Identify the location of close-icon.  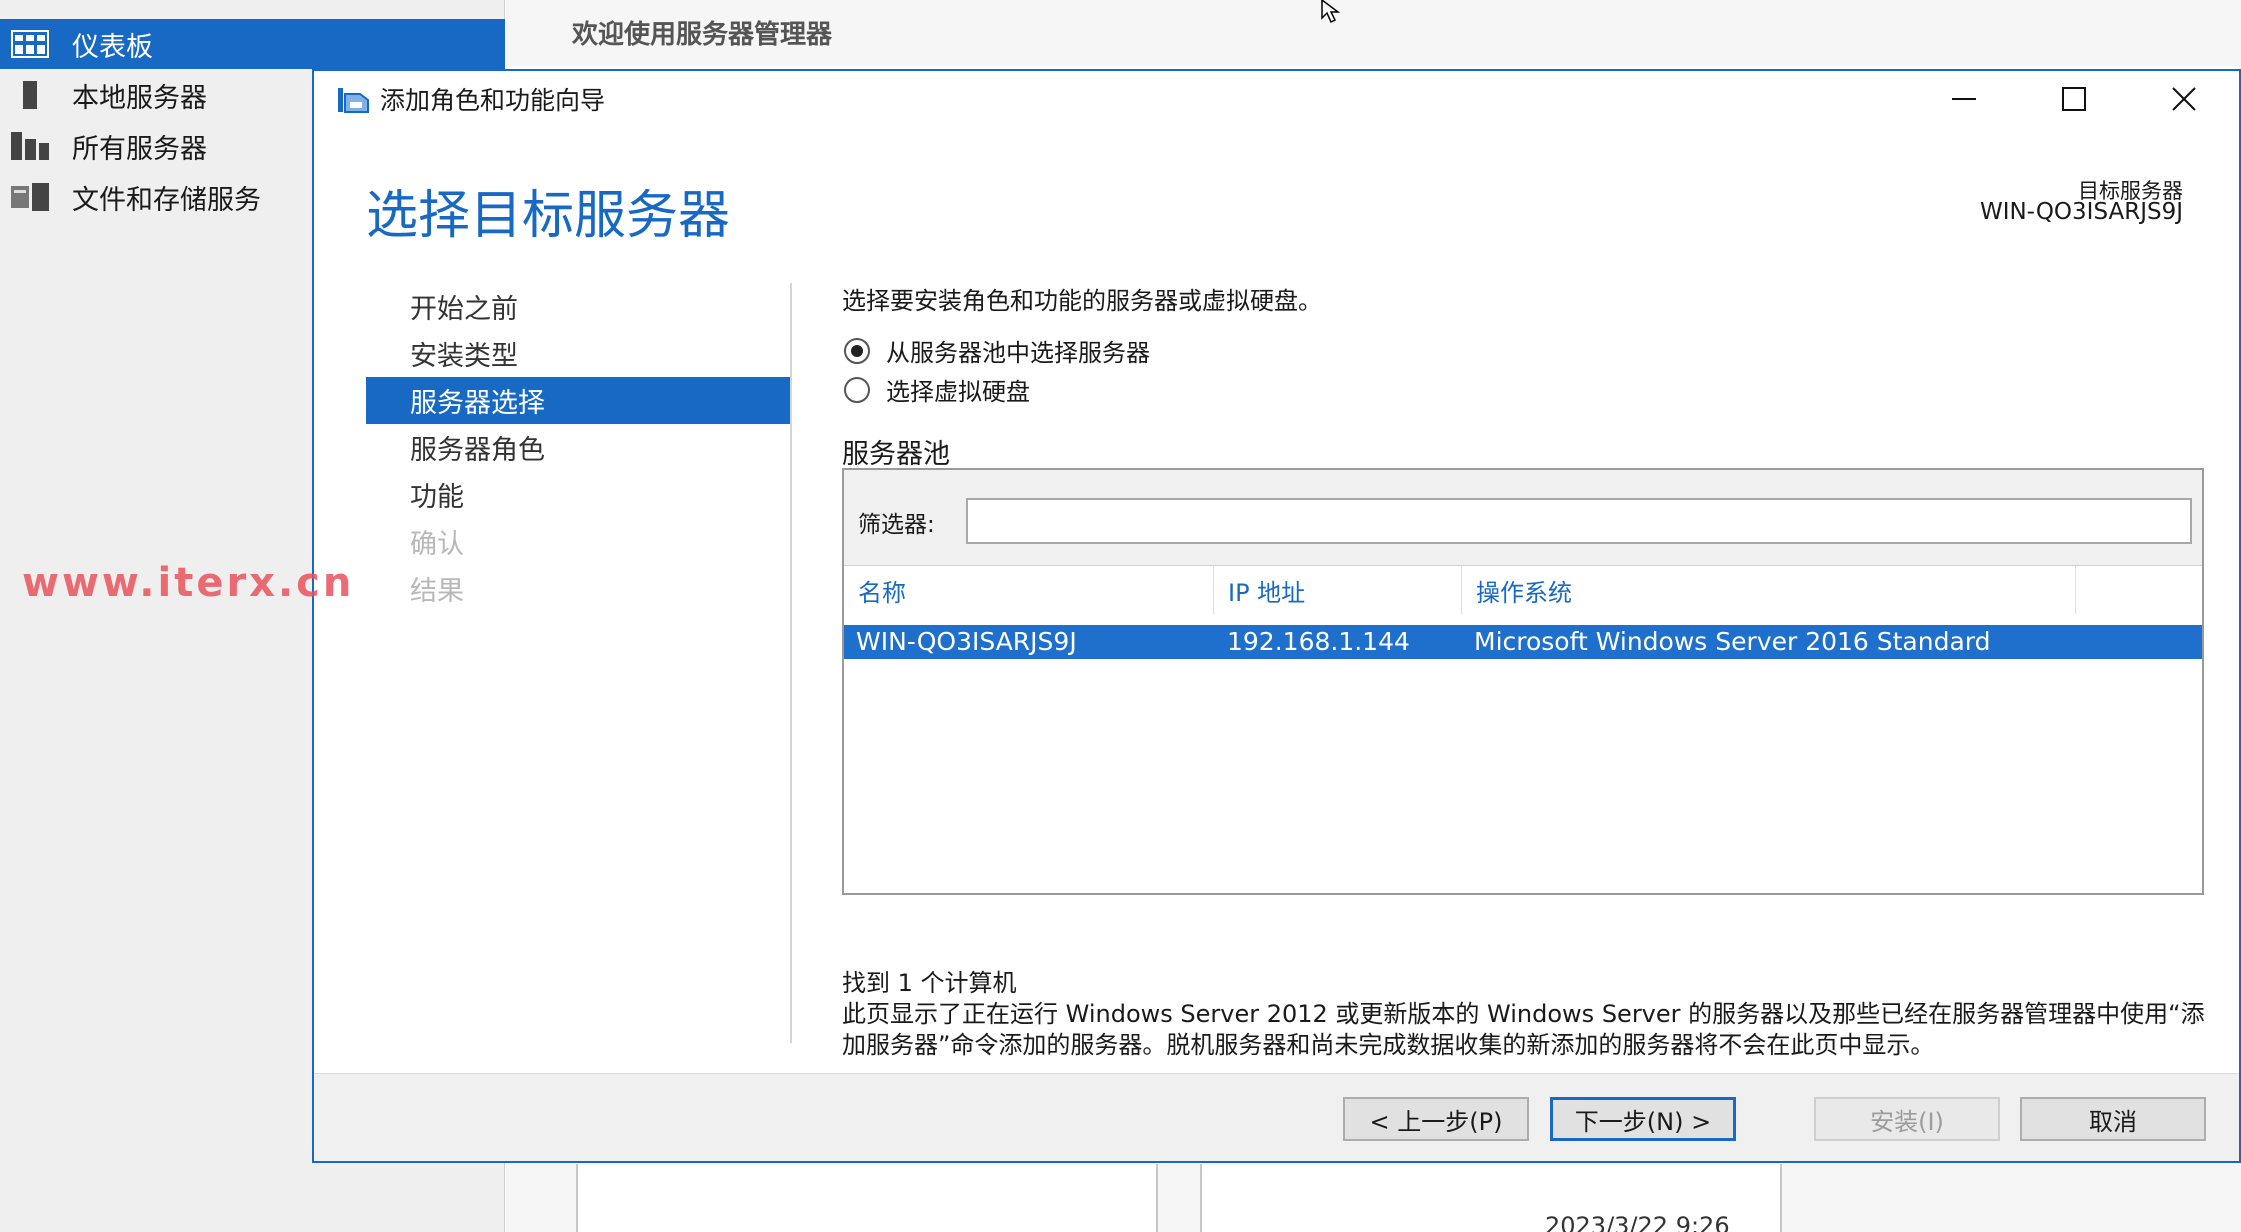
(2184, 99).